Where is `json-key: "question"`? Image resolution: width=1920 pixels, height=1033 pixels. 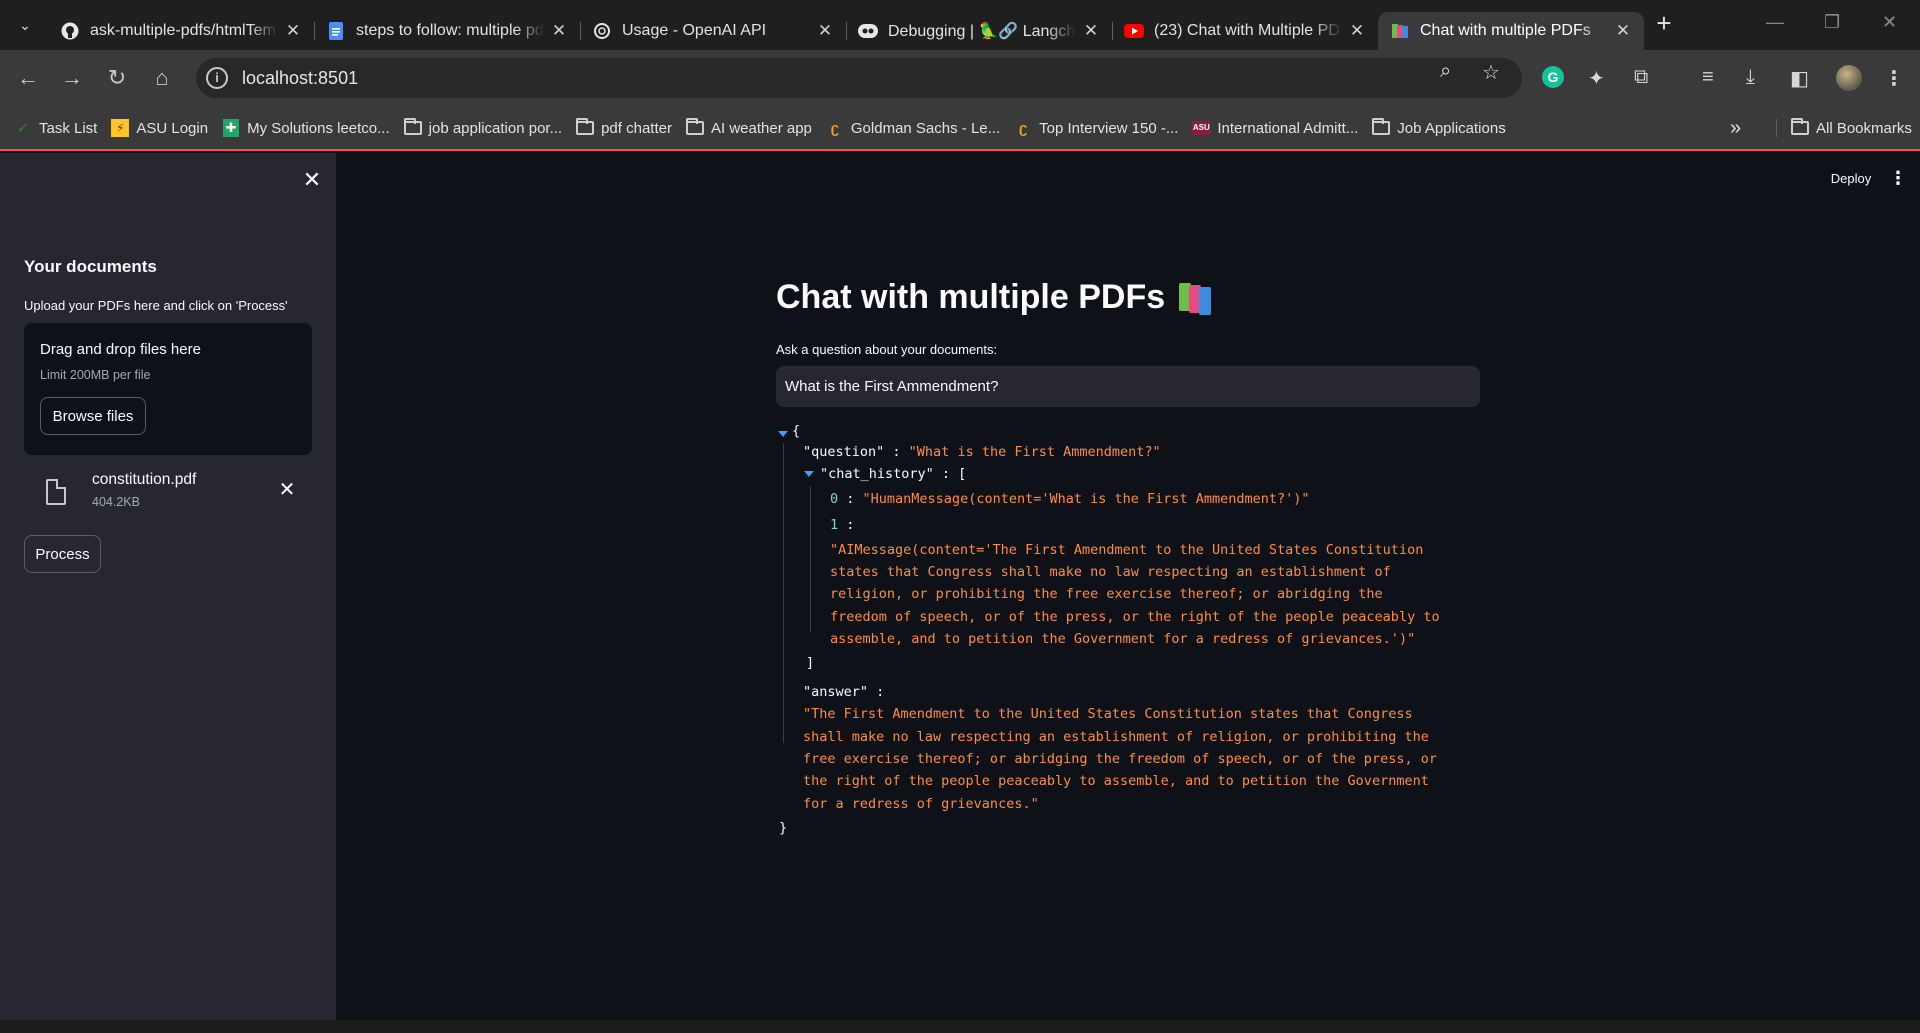 json-key: "question" is located at coordinates (844, 452).